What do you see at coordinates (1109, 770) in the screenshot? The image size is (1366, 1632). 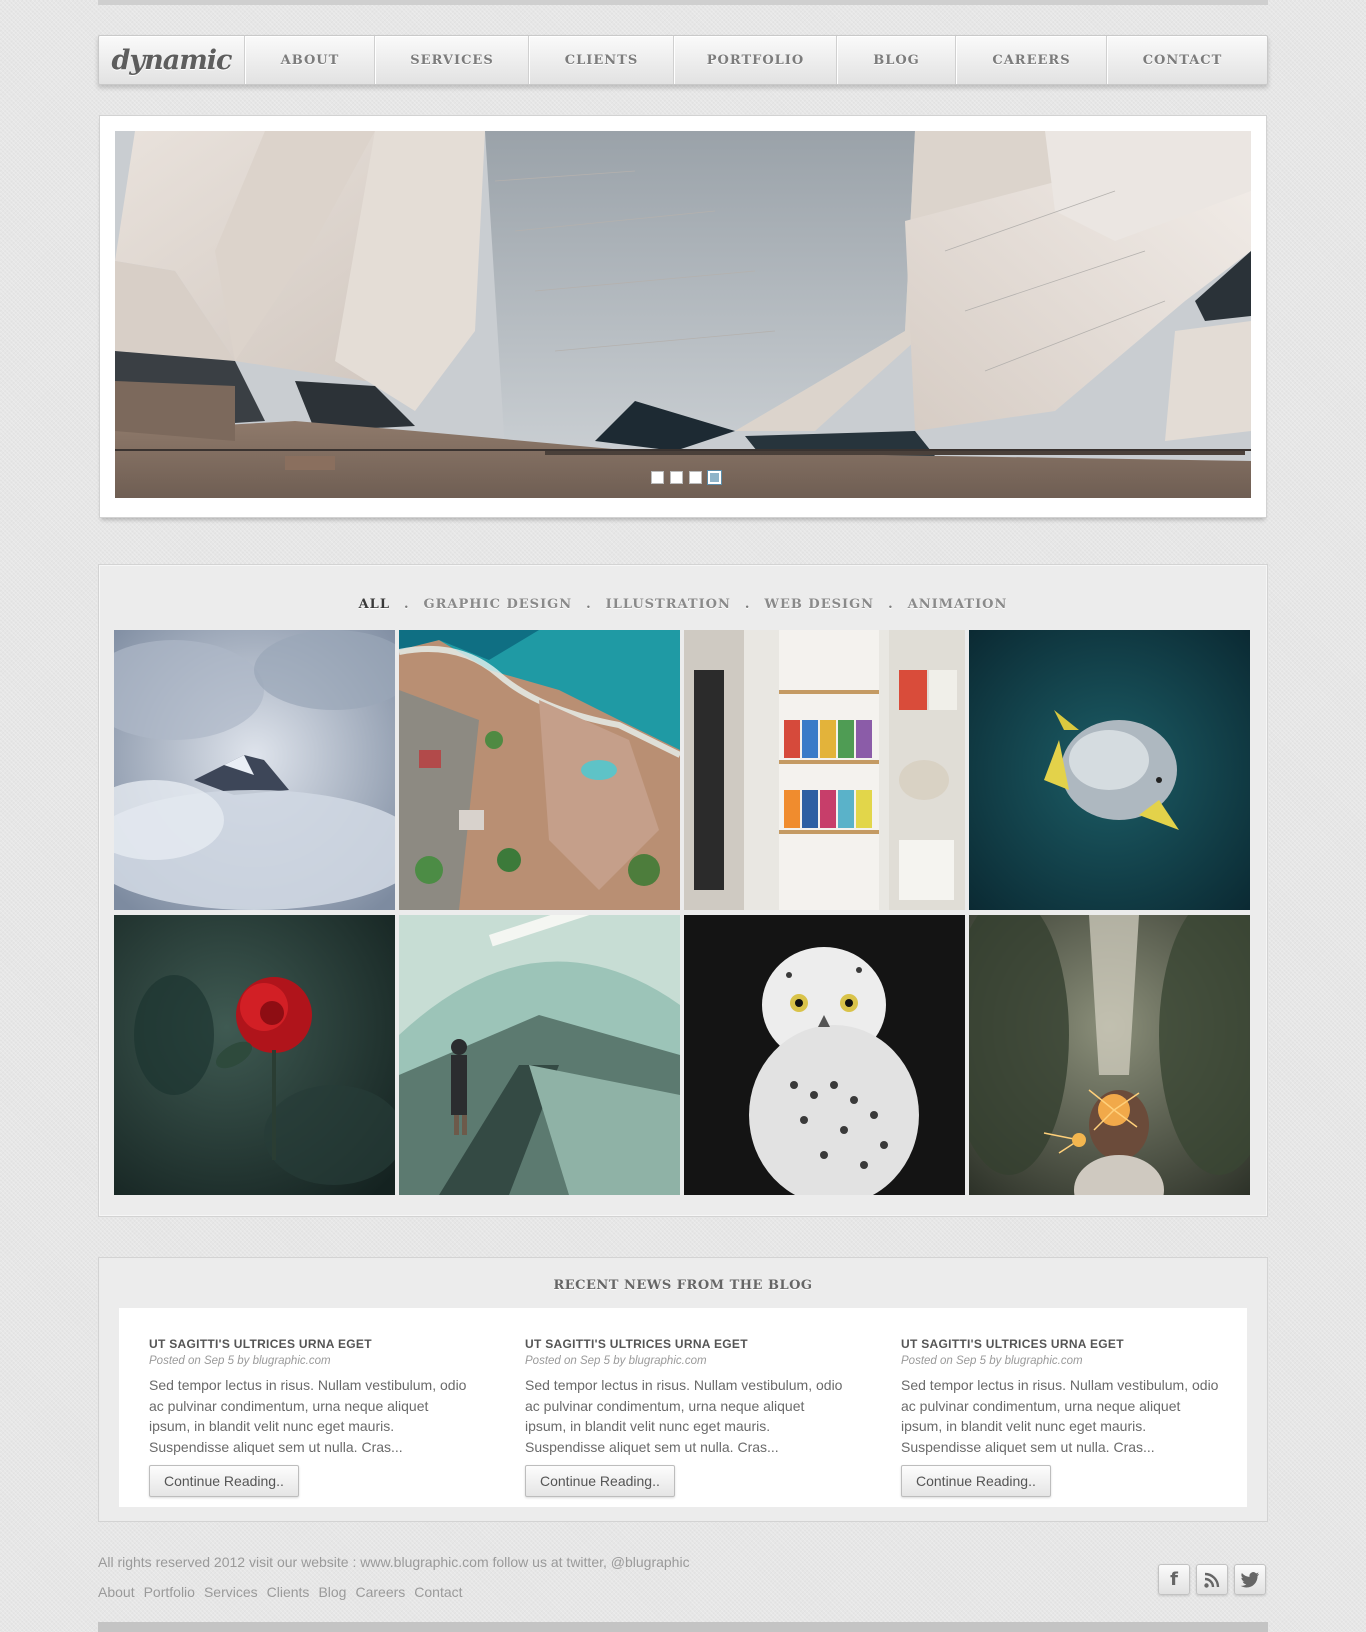 I see `portfolio-item-fish` at bounding box center [1109, 770].